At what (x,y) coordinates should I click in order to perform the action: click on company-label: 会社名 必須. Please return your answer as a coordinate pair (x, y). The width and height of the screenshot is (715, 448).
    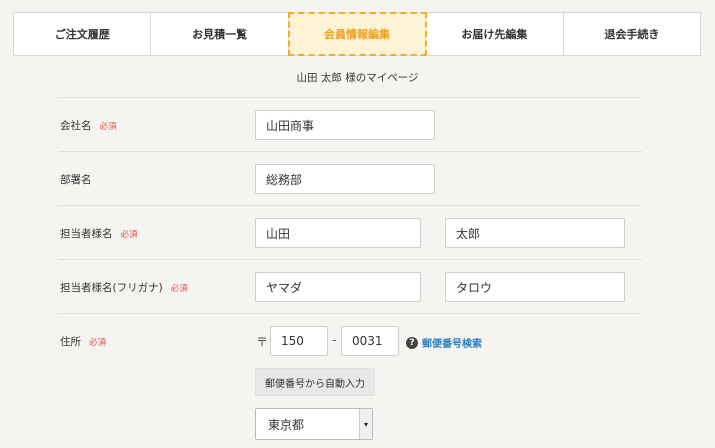
    Looking at the image, I should click on (88, 126).